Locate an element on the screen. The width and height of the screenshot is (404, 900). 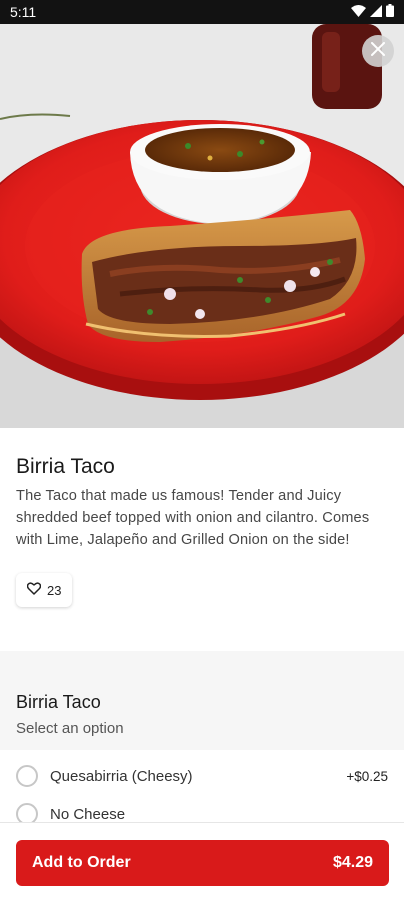
option-label: Quesabirria (Cheesy) is located at coordinates (121, 776).